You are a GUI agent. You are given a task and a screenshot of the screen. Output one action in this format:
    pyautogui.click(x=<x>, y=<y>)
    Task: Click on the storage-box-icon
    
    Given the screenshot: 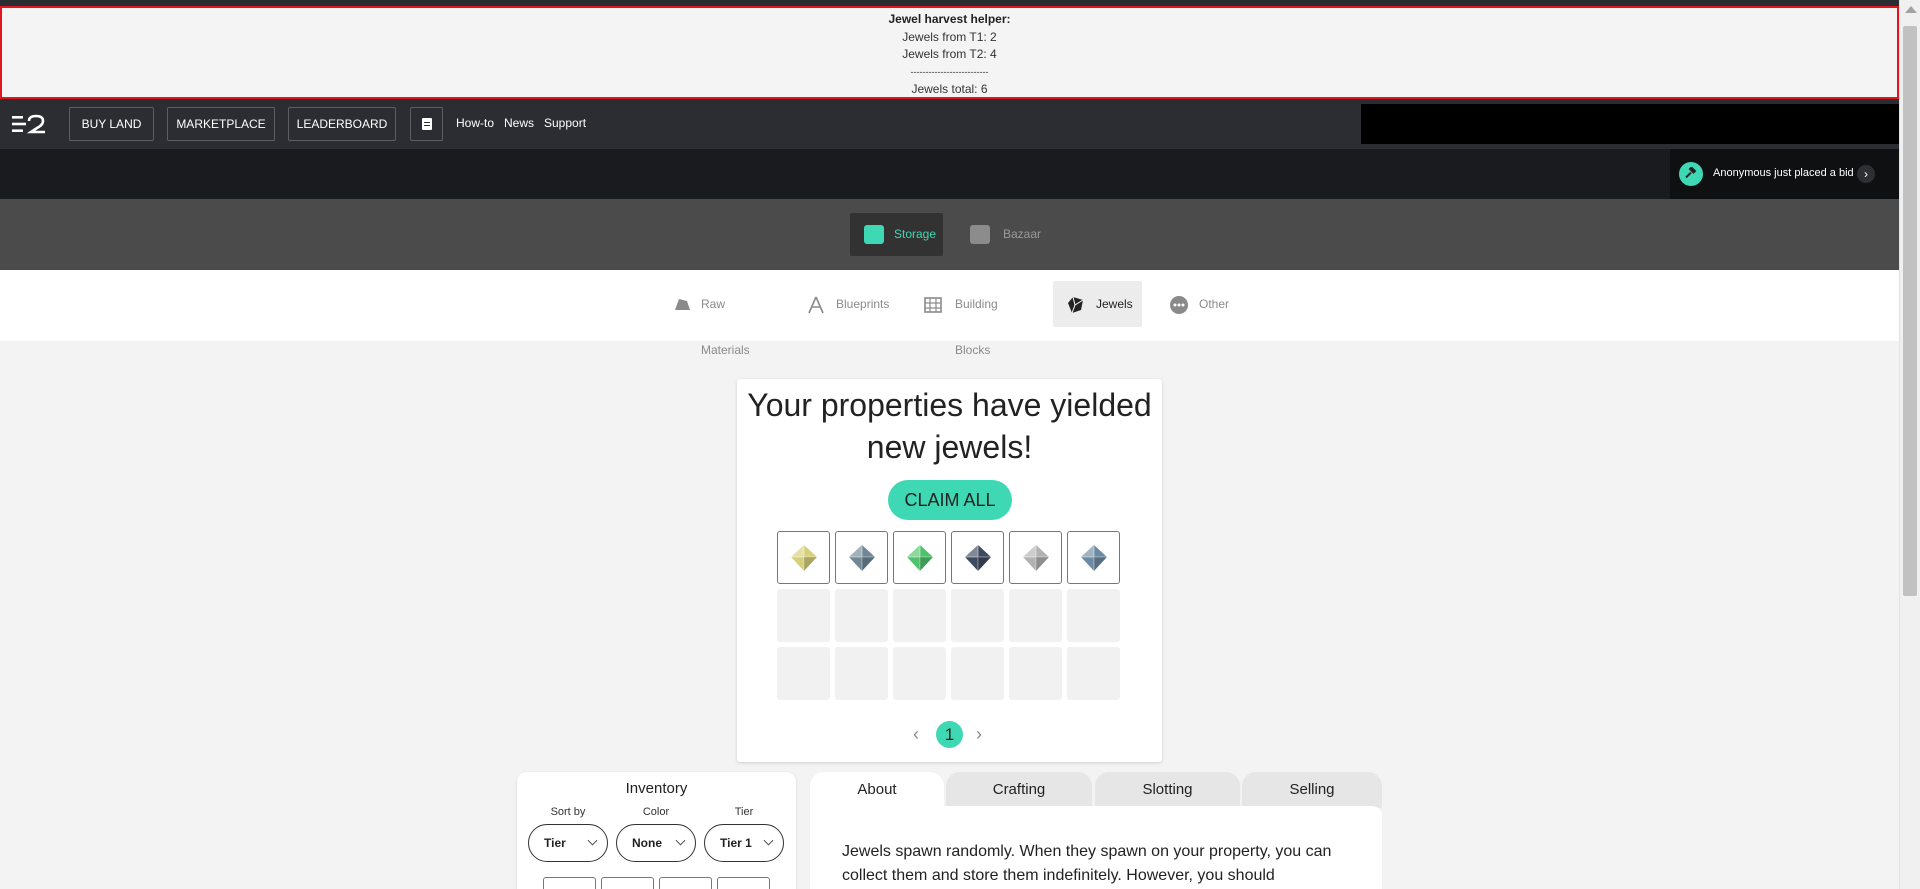 What is the action you would take?
    pyautogui.click(x=874, y=234)
    